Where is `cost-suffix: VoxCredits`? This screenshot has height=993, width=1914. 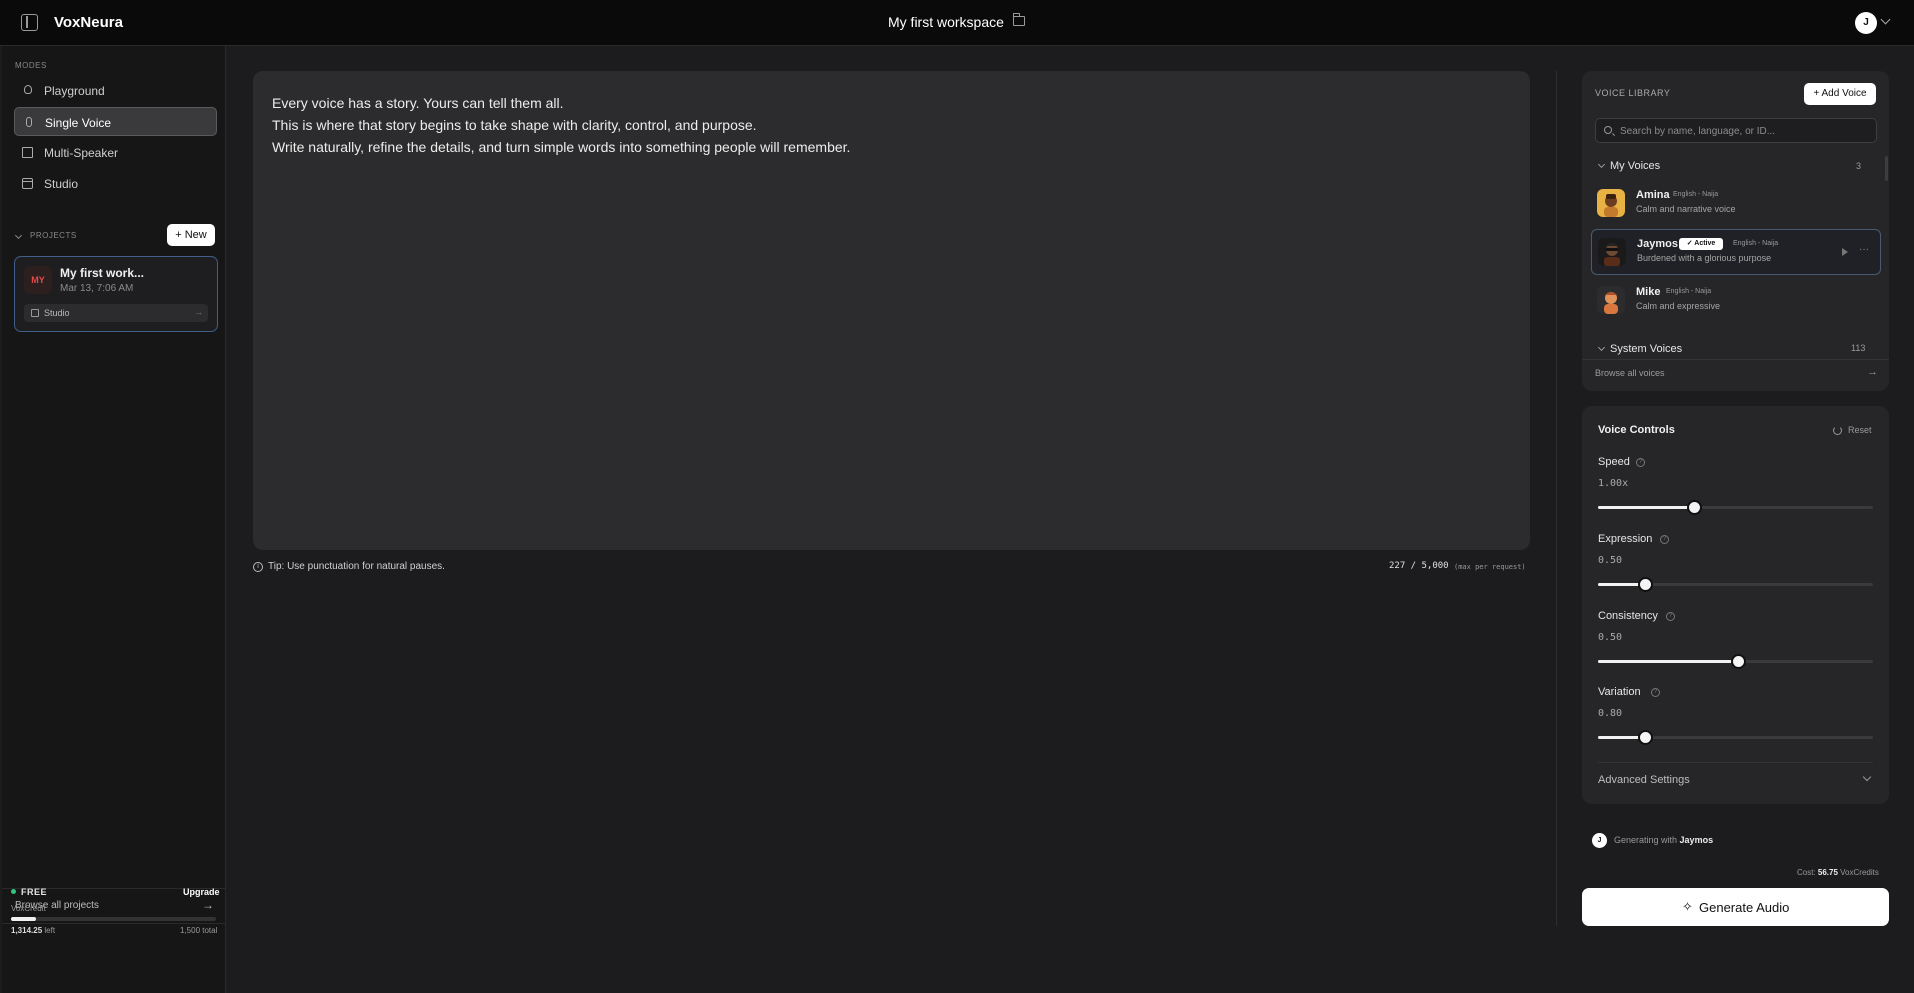 cost-suffix: VoxCredits is located at coordinates (1858, 872).